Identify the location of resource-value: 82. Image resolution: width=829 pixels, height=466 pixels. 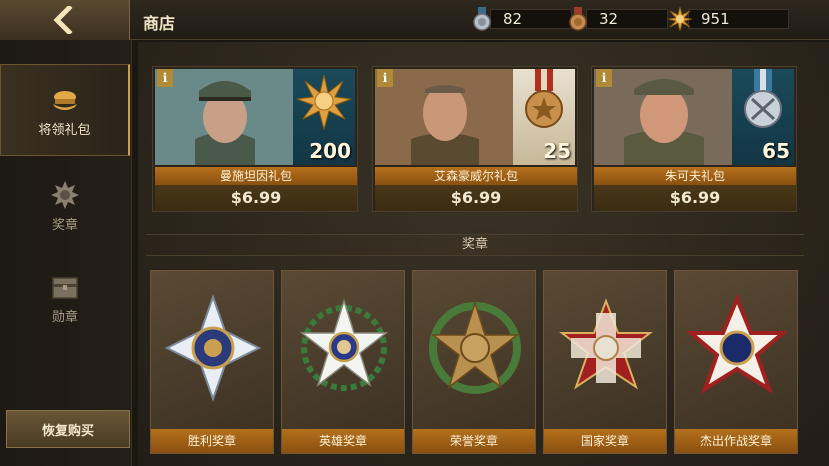
(513, 19).